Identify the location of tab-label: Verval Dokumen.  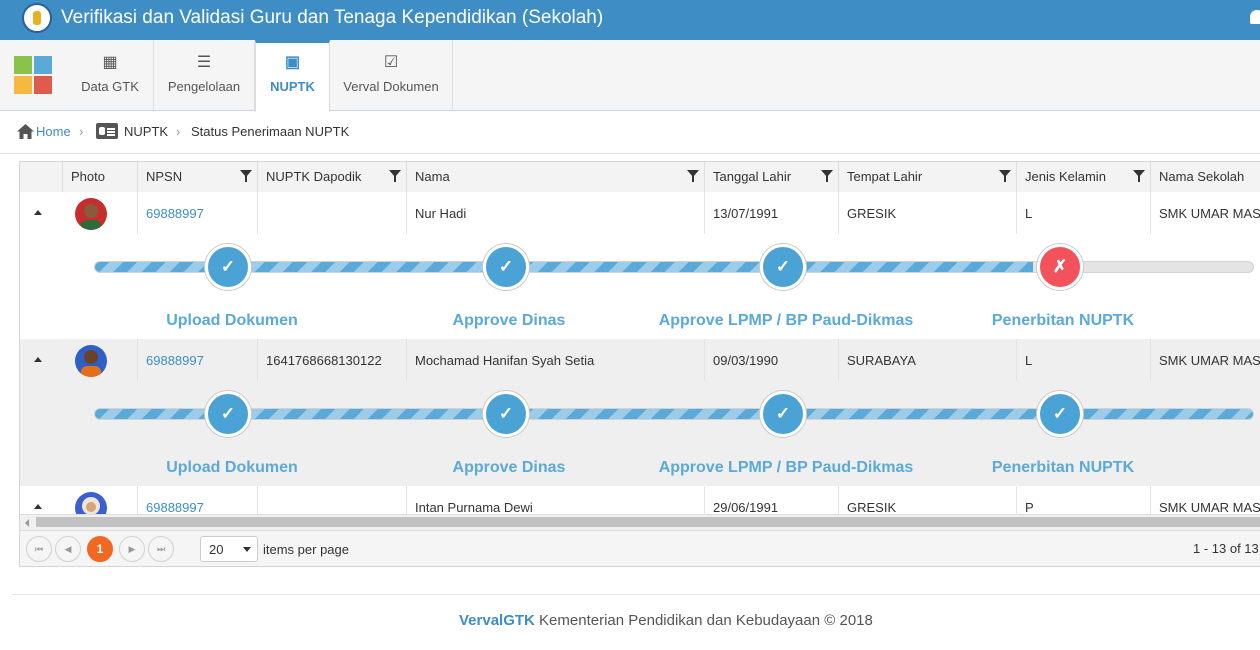
(391, 86).